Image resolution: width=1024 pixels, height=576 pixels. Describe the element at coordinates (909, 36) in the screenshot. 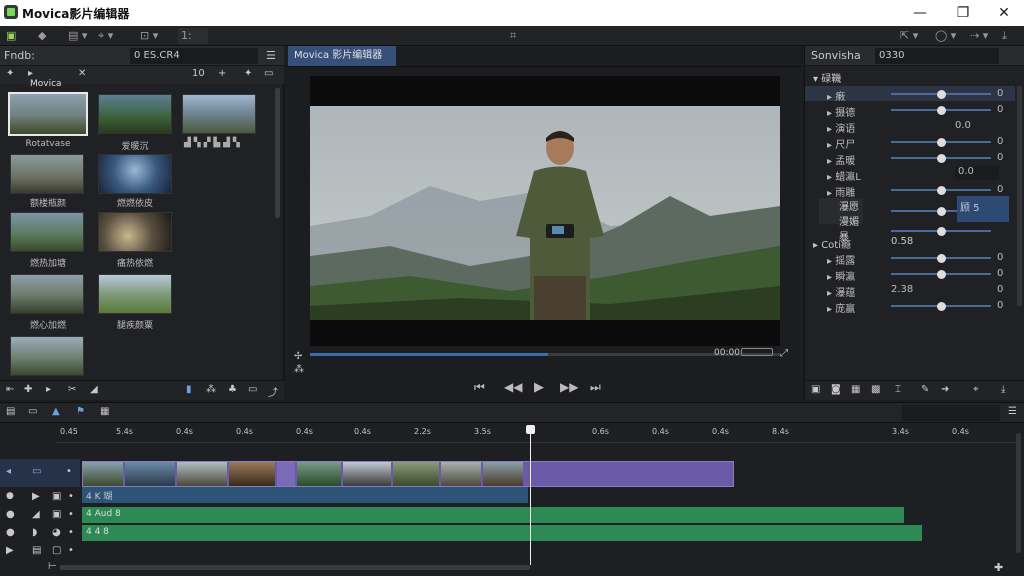

I see `transform-icon: ⇱ ▾` at that location.